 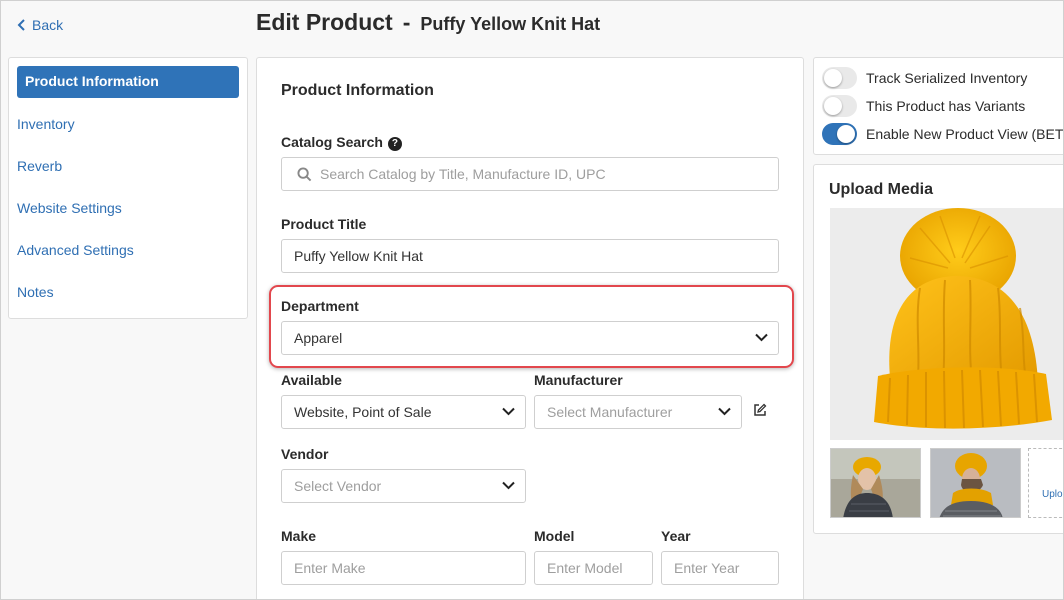 I want to click on sidebar-item-label: Inventory, so click(x=46, y=124).